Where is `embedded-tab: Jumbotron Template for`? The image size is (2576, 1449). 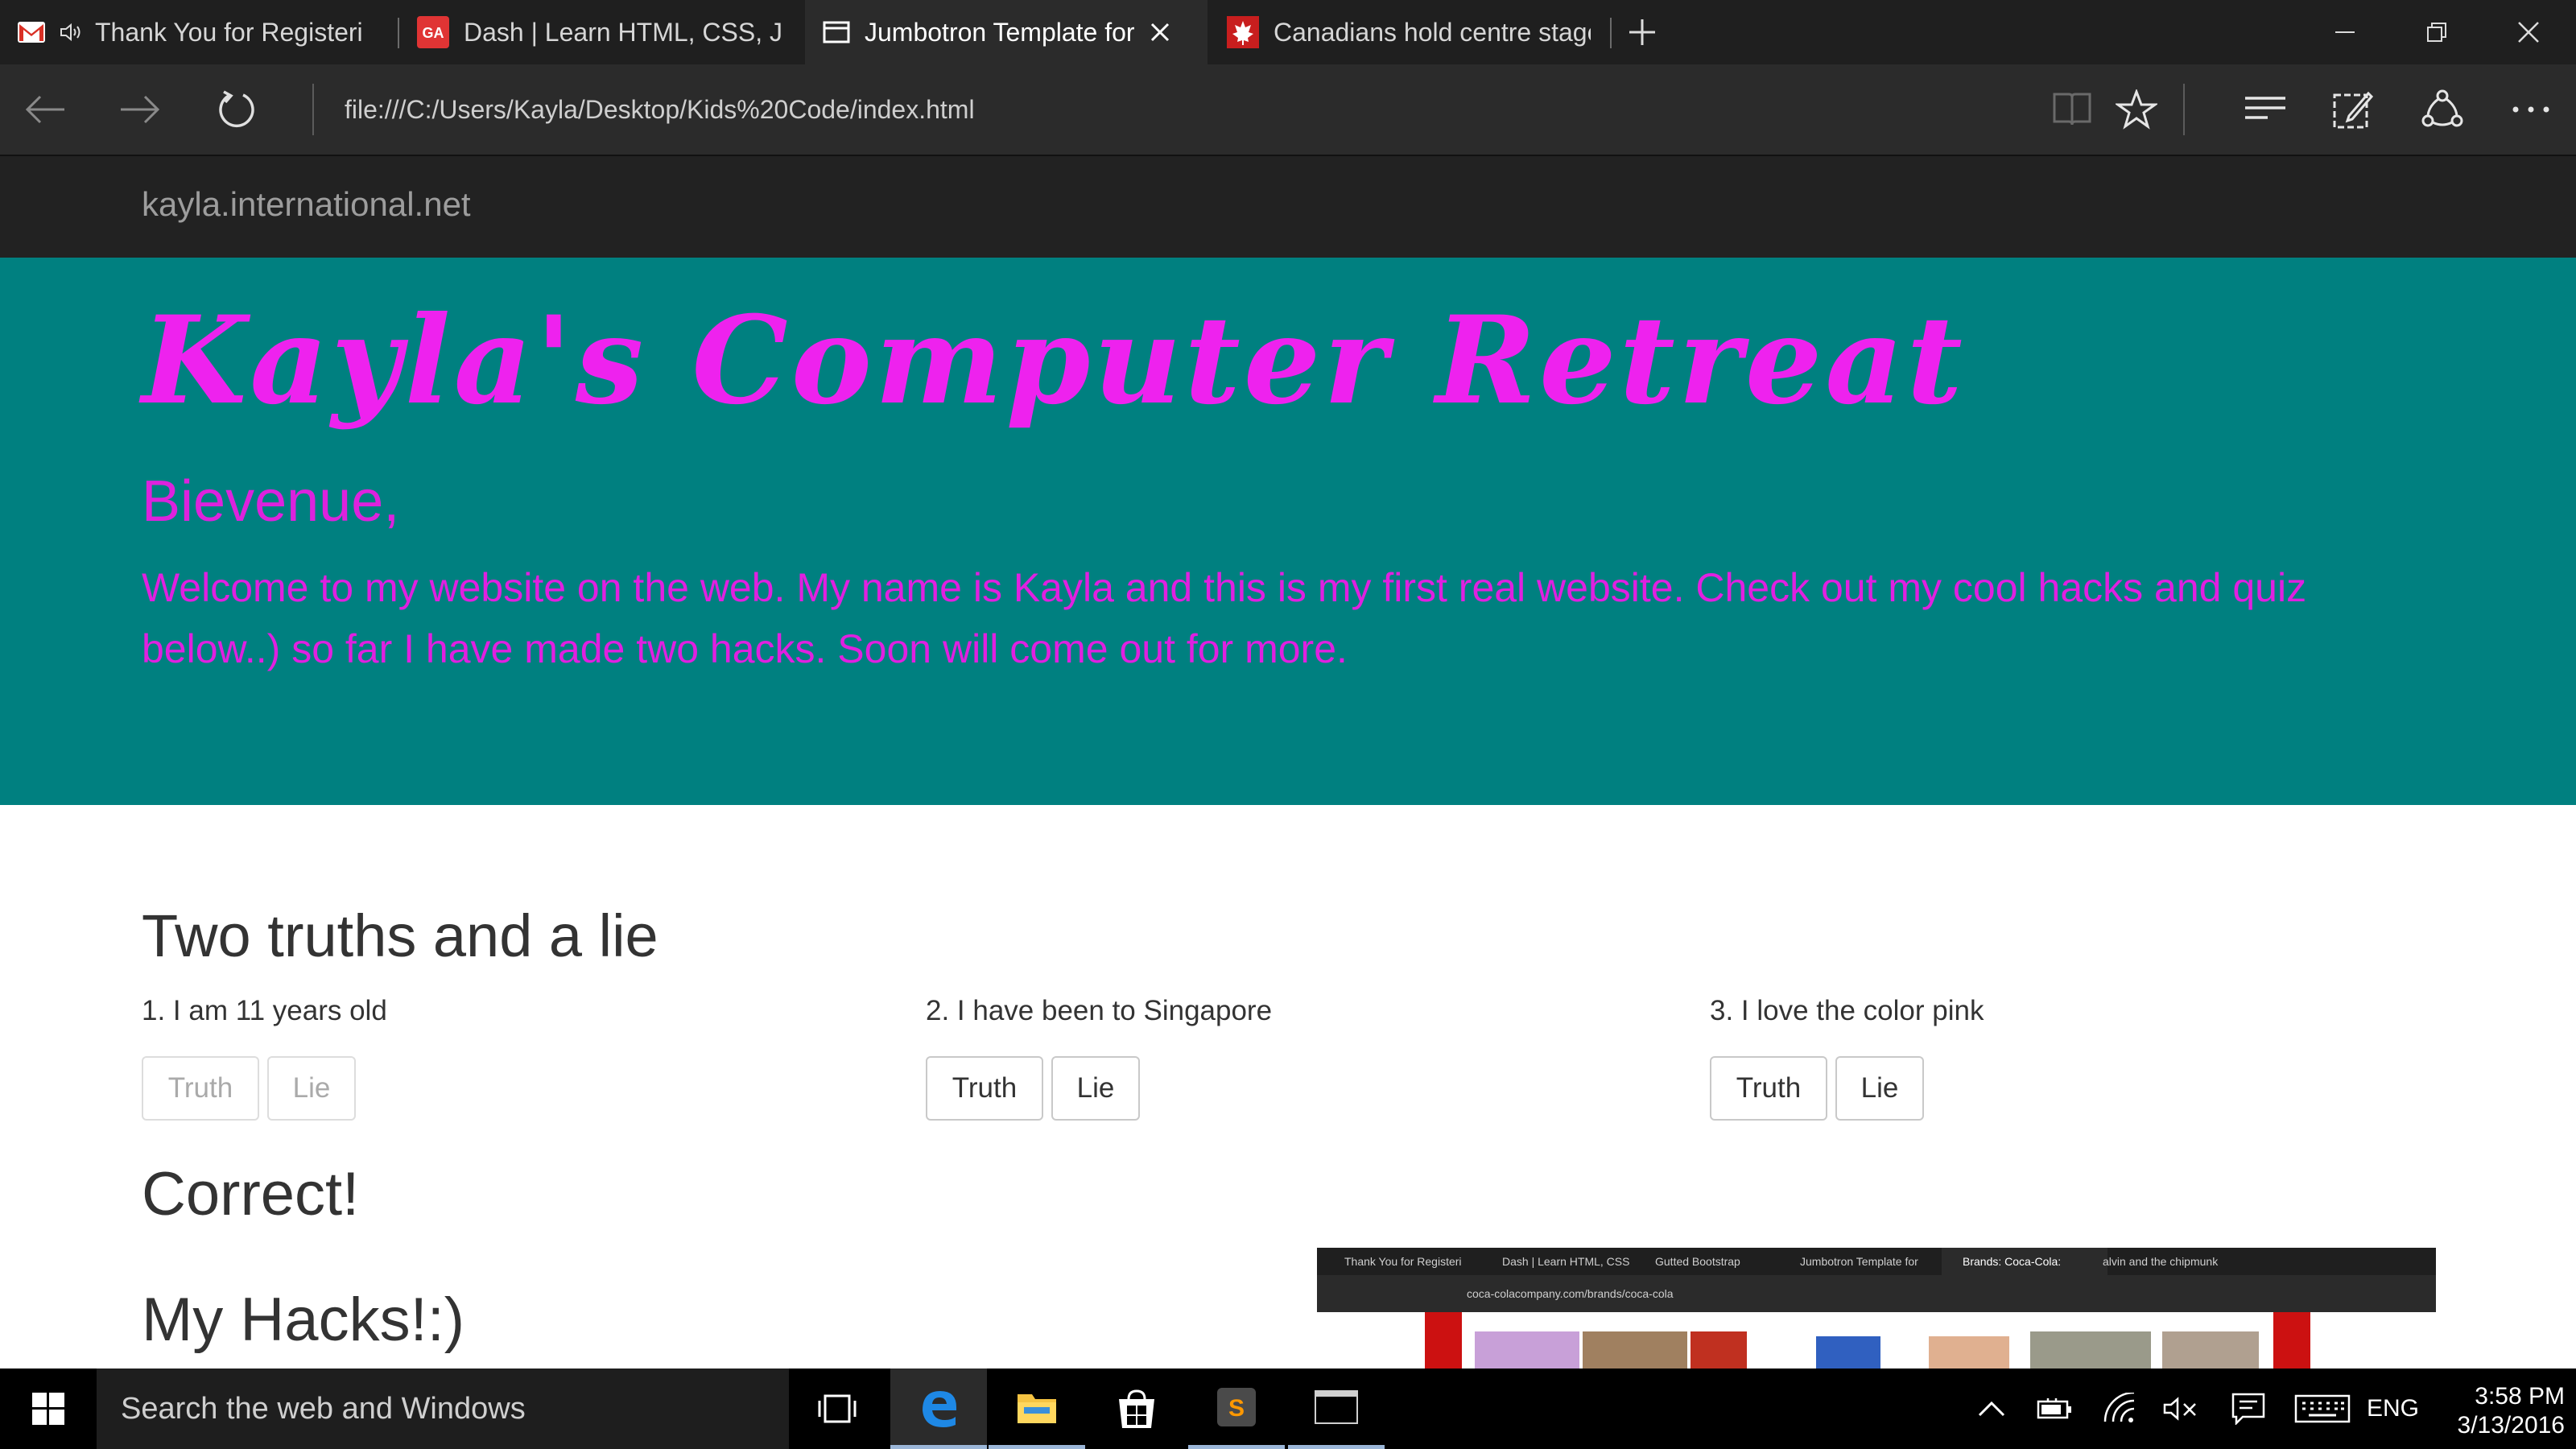
embedded-tab: Jumbotron Template for is located at coordinates (1859, 1261).